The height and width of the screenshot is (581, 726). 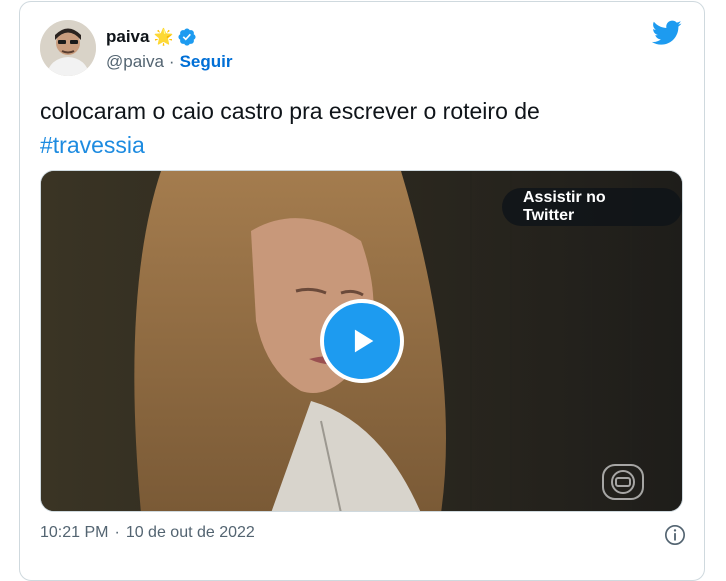 I want to click on tweet-timestamp: 10:21 PM · 10 de out de 2022, so click(x=147, y=533).